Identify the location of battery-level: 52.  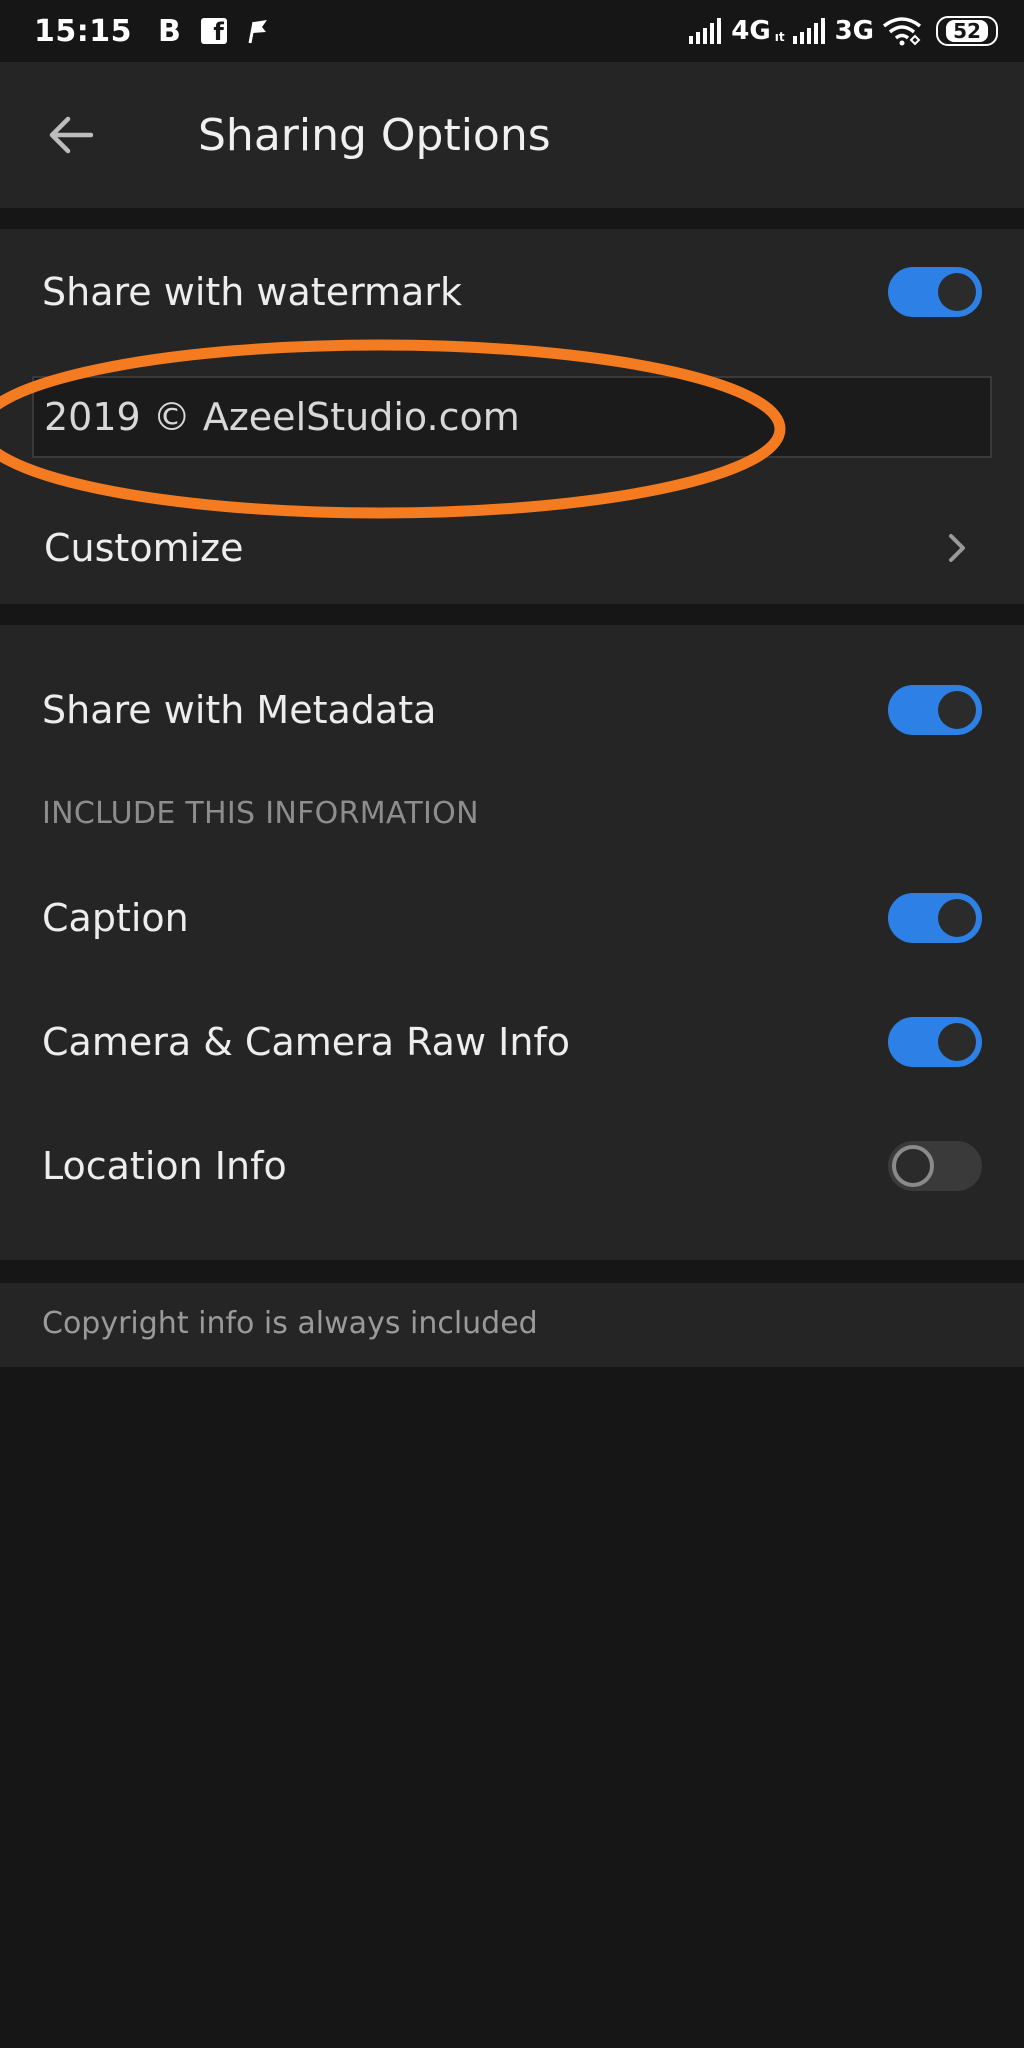
(967, 31).